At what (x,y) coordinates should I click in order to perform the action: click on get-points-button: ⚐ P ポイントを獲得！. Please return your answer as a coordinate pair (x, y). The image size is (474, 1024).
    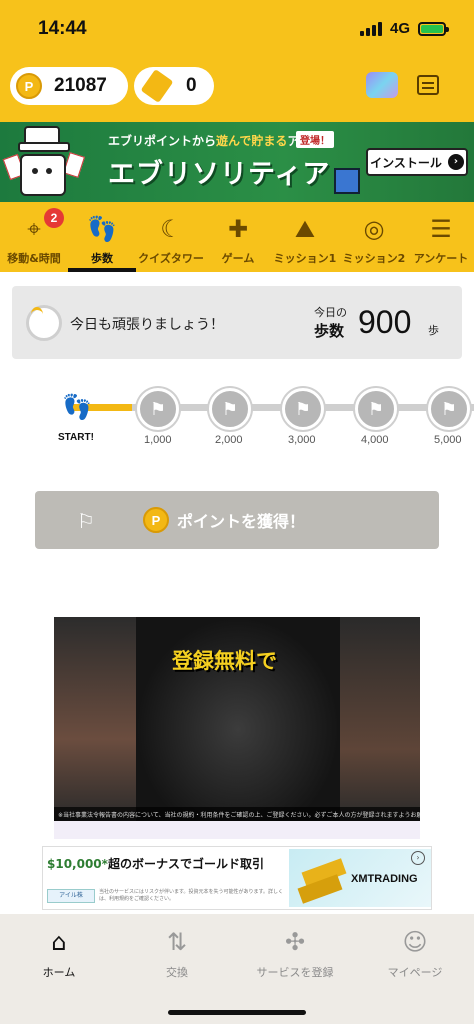
    Looking at the image, I should click on (237, 520).